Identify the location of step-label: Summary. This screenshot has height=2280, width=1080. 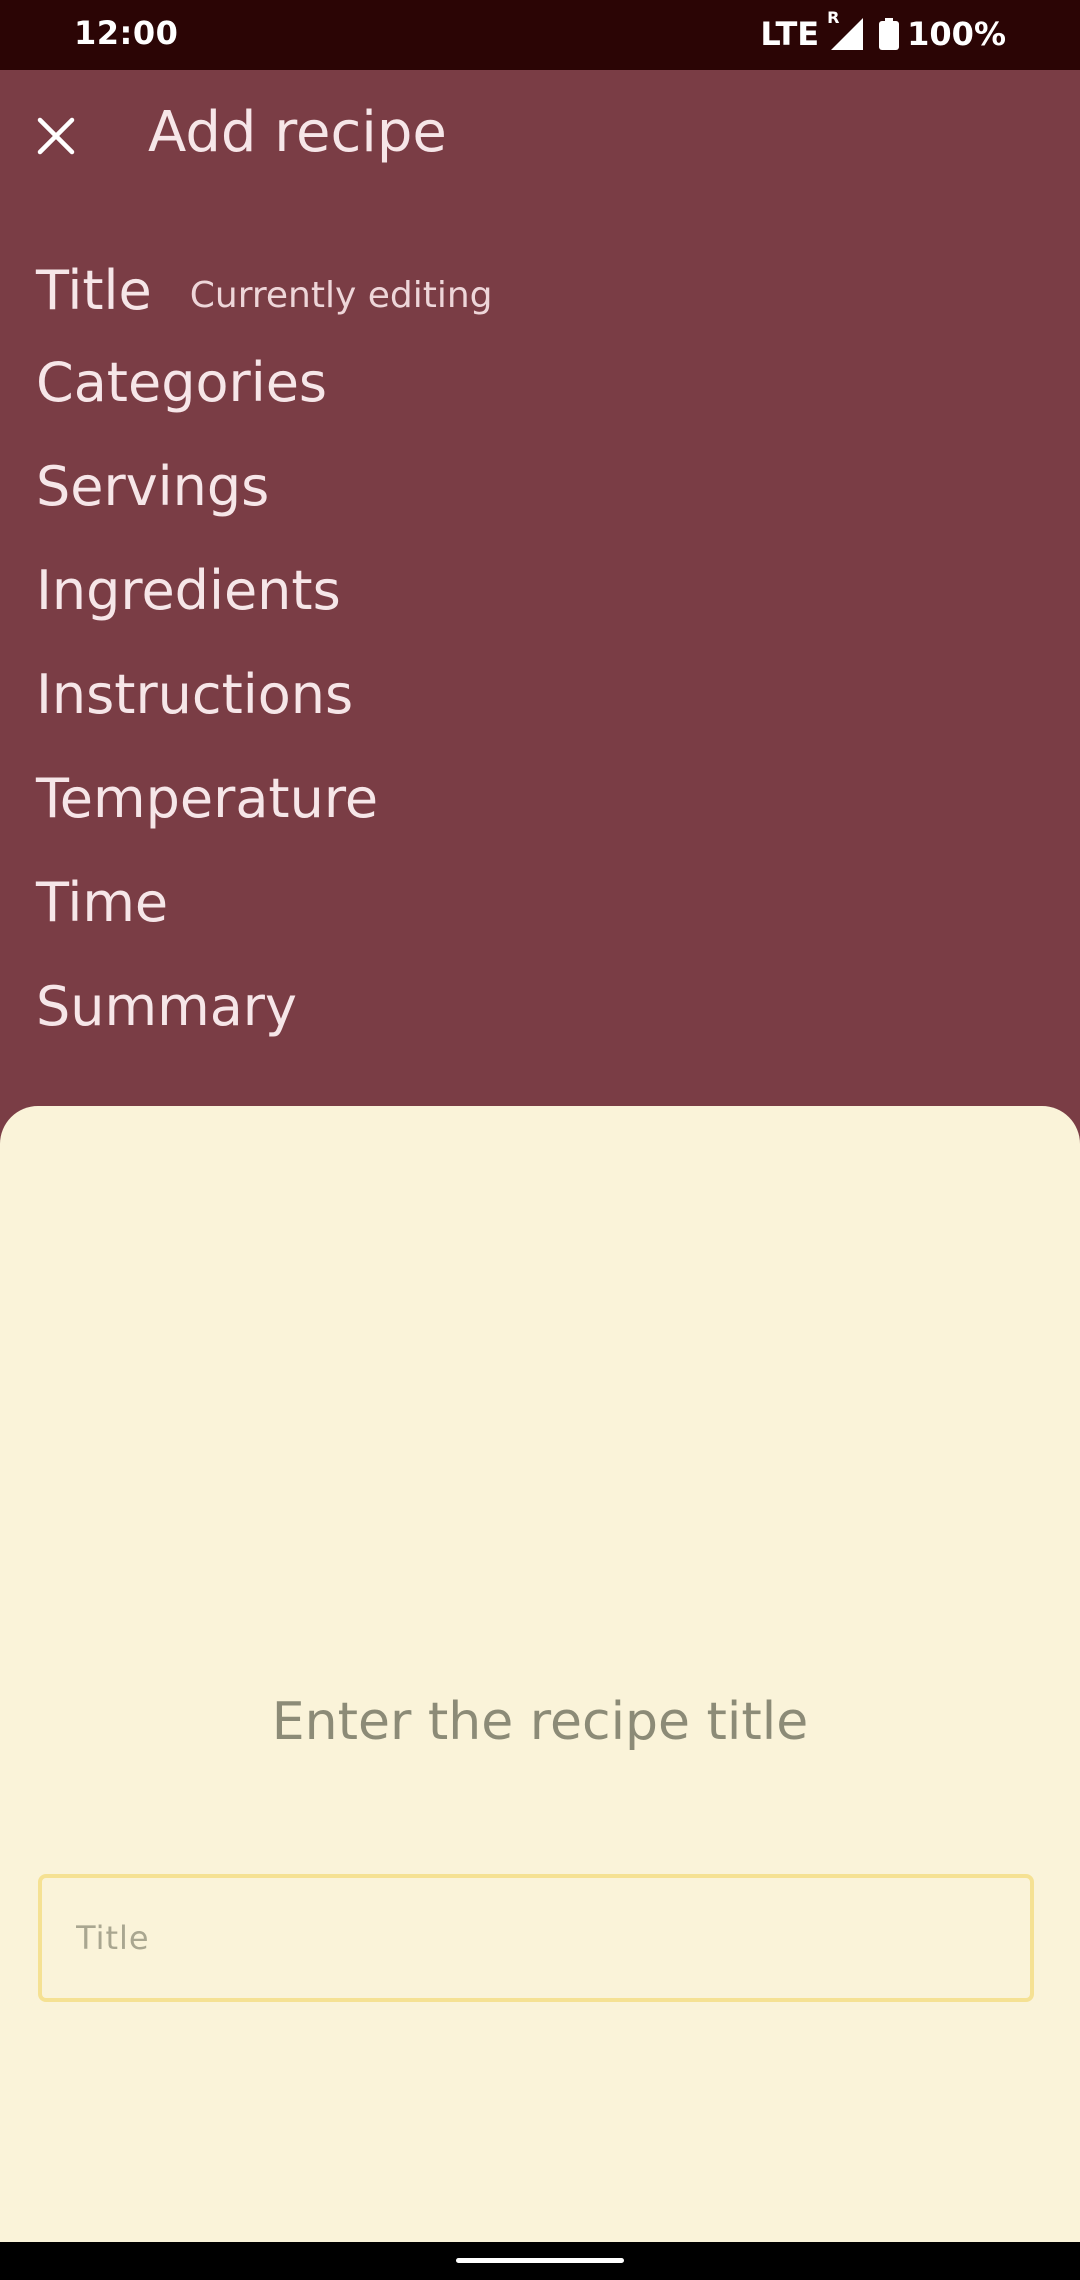
(166, 1006).